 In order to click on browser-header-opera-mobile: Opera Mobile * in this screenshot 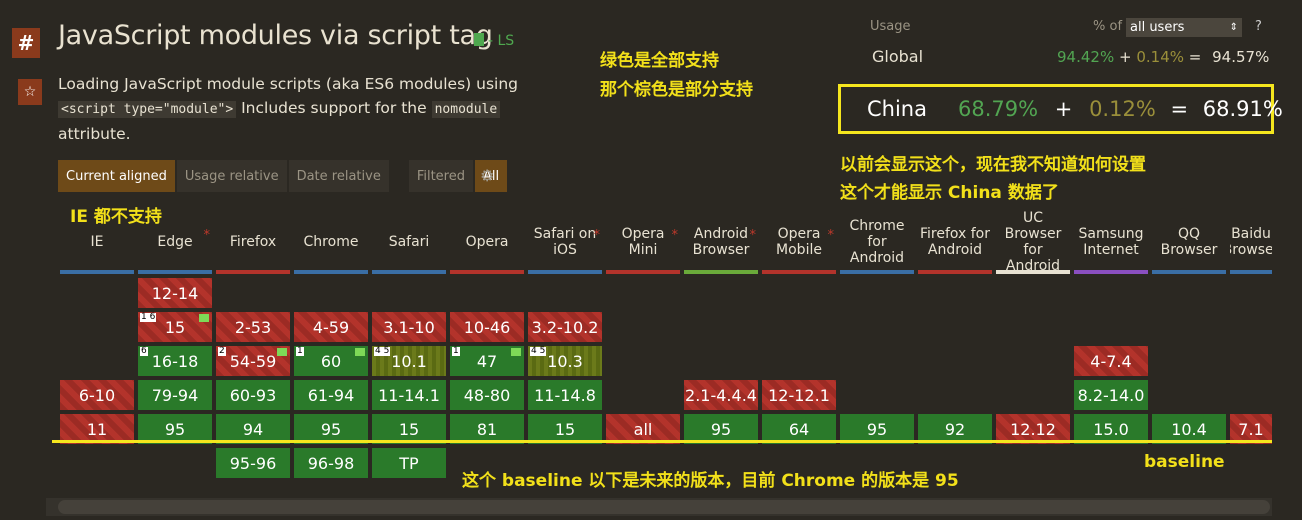, I will do `click(799, 242)`.